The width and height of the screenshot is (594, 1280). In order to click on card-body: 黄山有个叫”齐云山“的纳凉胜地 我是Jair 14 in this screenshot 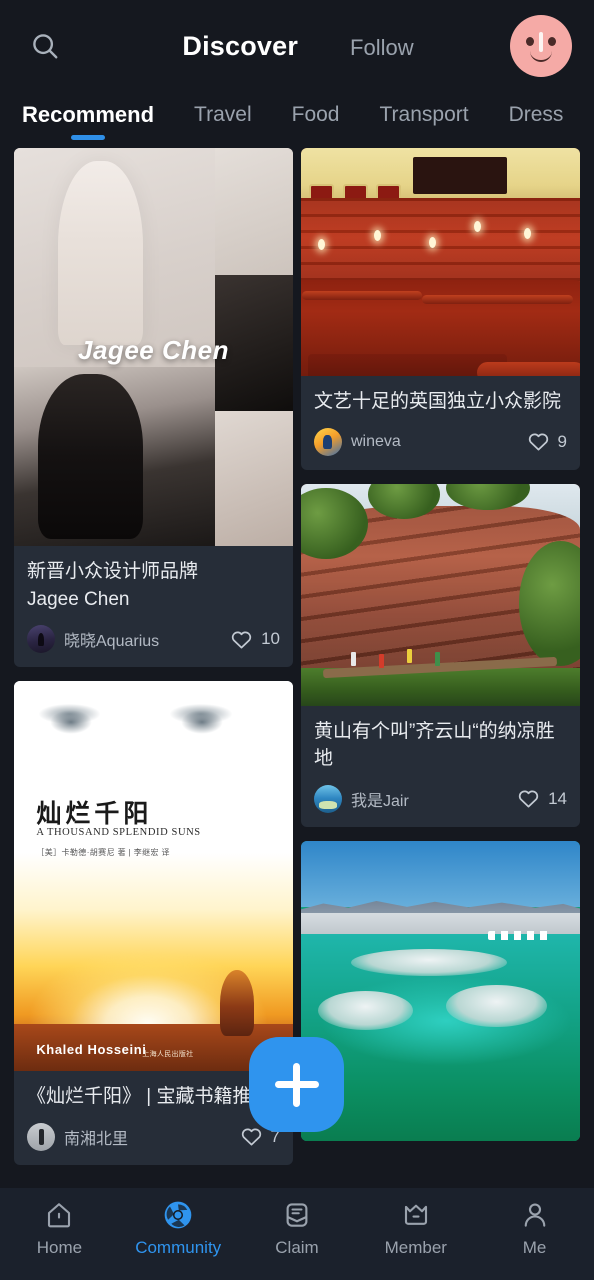, I will do `click(440, 766)`.